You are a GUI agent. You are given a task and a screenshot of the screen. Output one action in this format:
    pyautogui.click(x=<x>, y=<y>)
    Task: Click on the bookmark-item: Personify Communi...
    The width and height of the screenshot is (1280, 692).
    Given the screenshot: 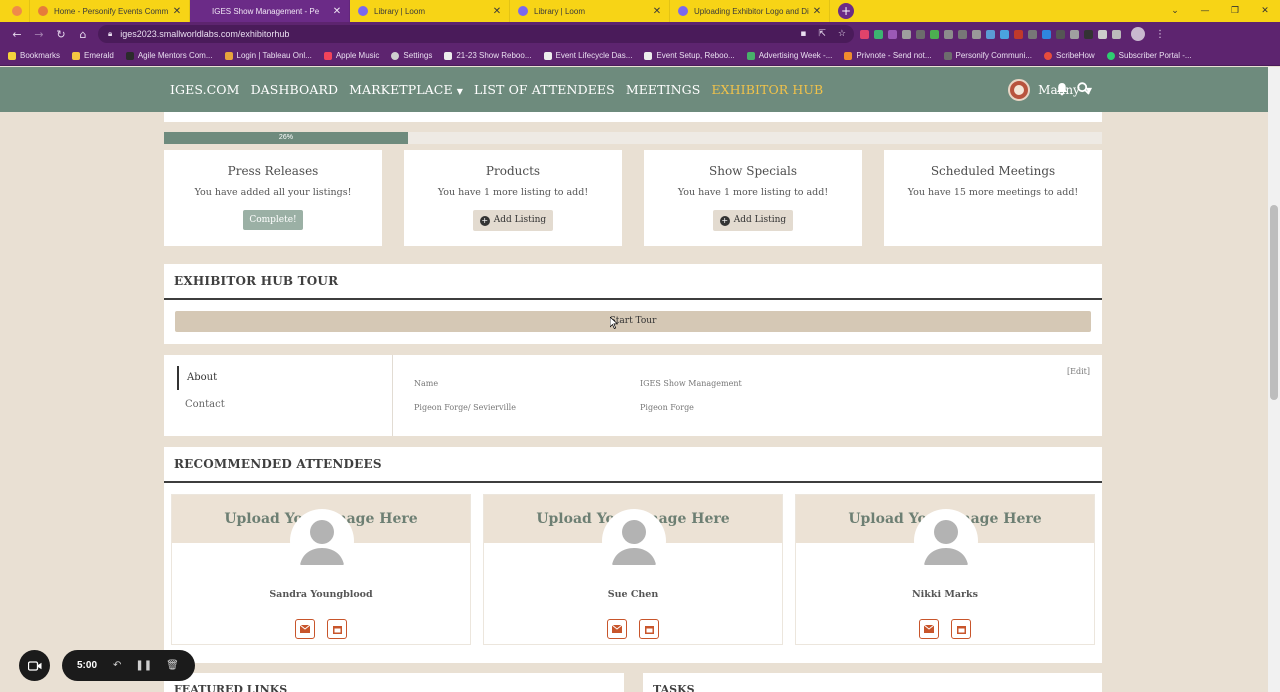 What is the action you would take?
    pyautogui.click(x=987, y=55)
    